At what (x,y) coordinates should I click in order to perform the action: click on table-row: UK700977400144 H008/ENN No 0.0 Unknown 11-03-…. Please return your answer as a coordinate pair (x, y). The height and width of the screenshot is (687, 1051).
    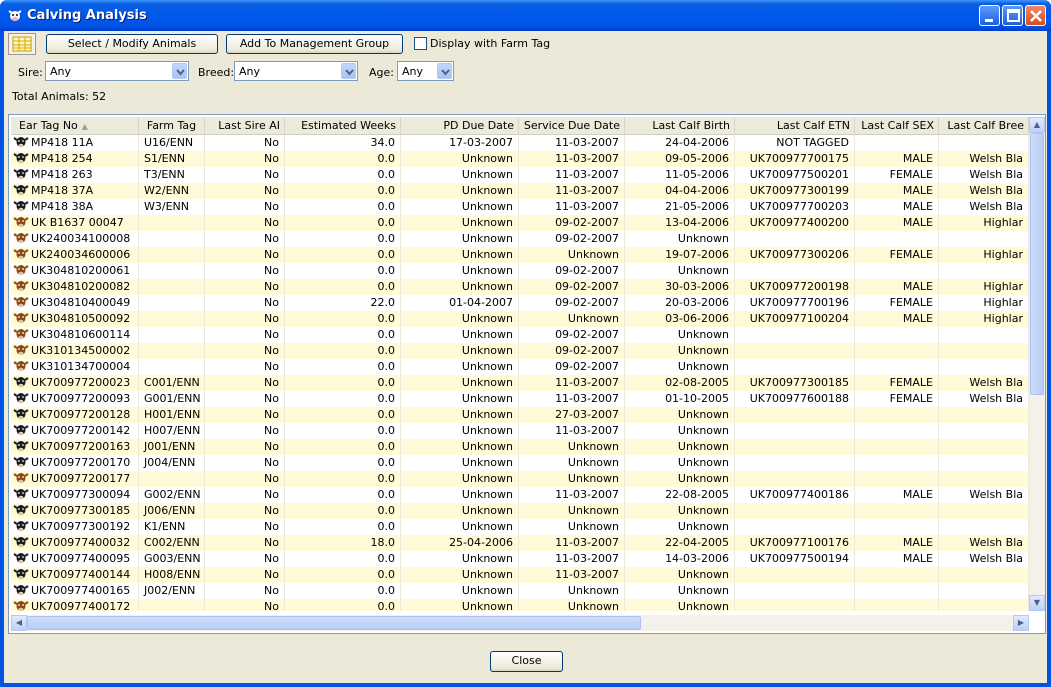
    Looking at the image, I should click on (520, 575).